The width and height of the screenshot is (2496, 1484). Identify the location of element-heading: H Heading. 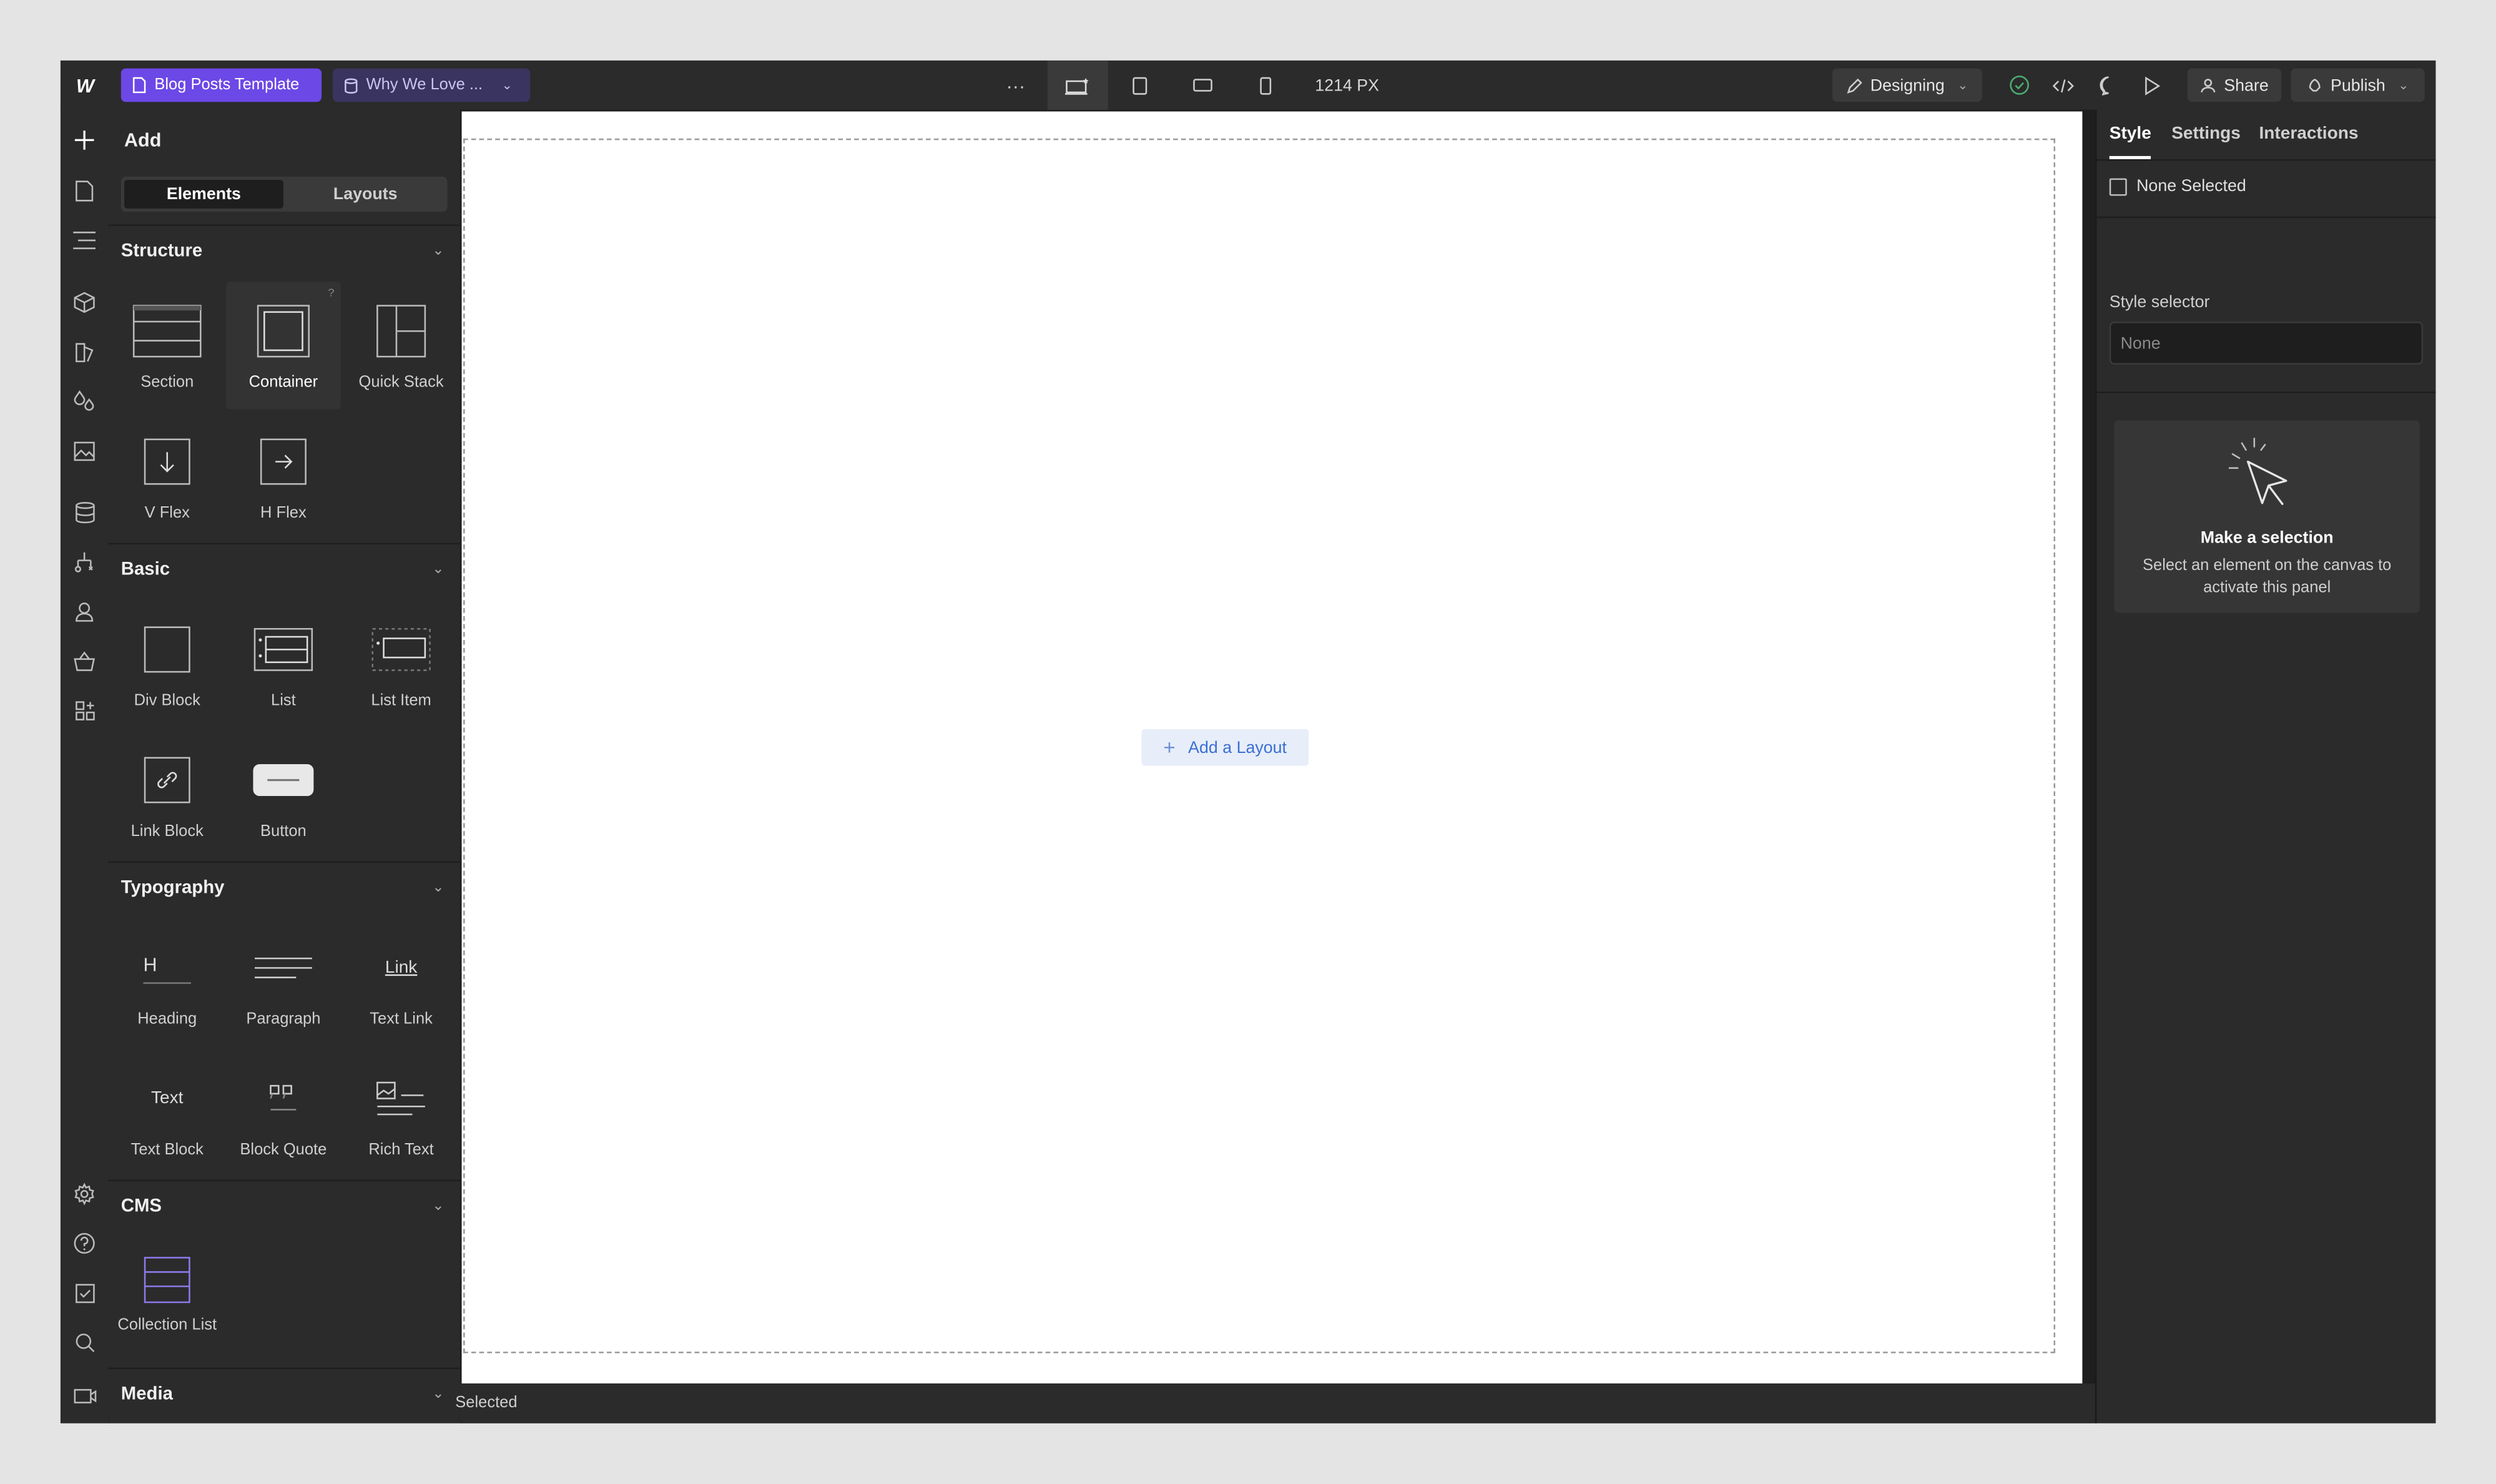
(168, 982).